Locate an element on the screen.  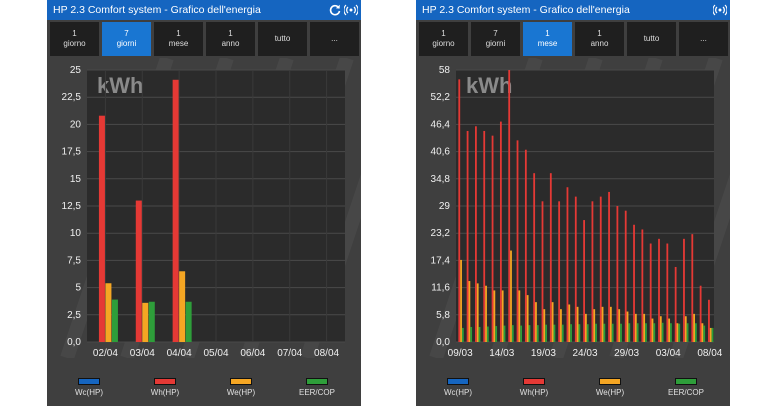
y-tick-label: 5,8 is located at coordinates (443, 315).